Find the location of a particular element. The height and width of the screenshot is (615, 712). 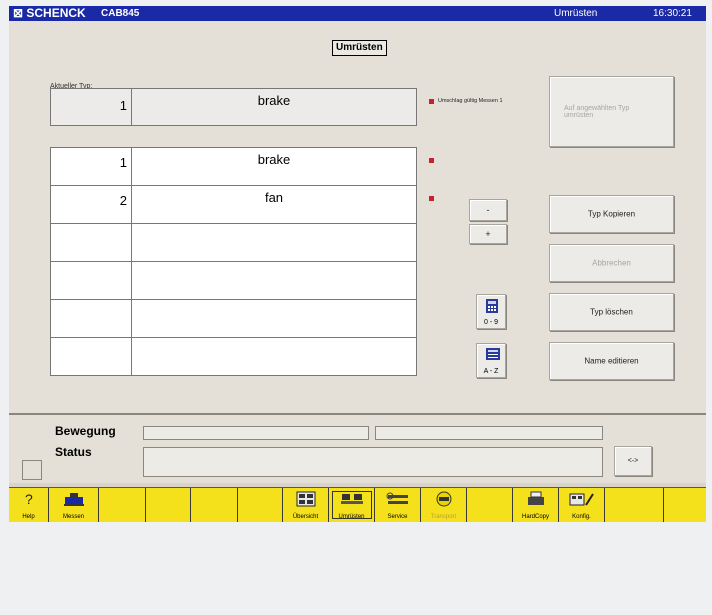

wrench-icon is located at coordinates (398, 500).